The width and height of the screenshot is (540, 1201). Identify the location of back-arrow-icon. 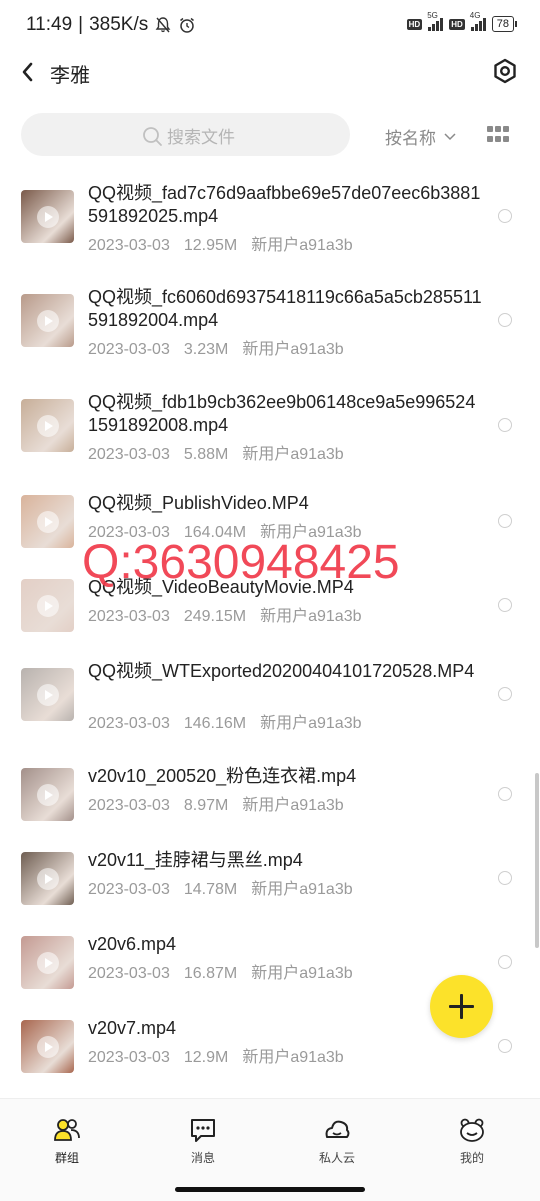
(30, 72).